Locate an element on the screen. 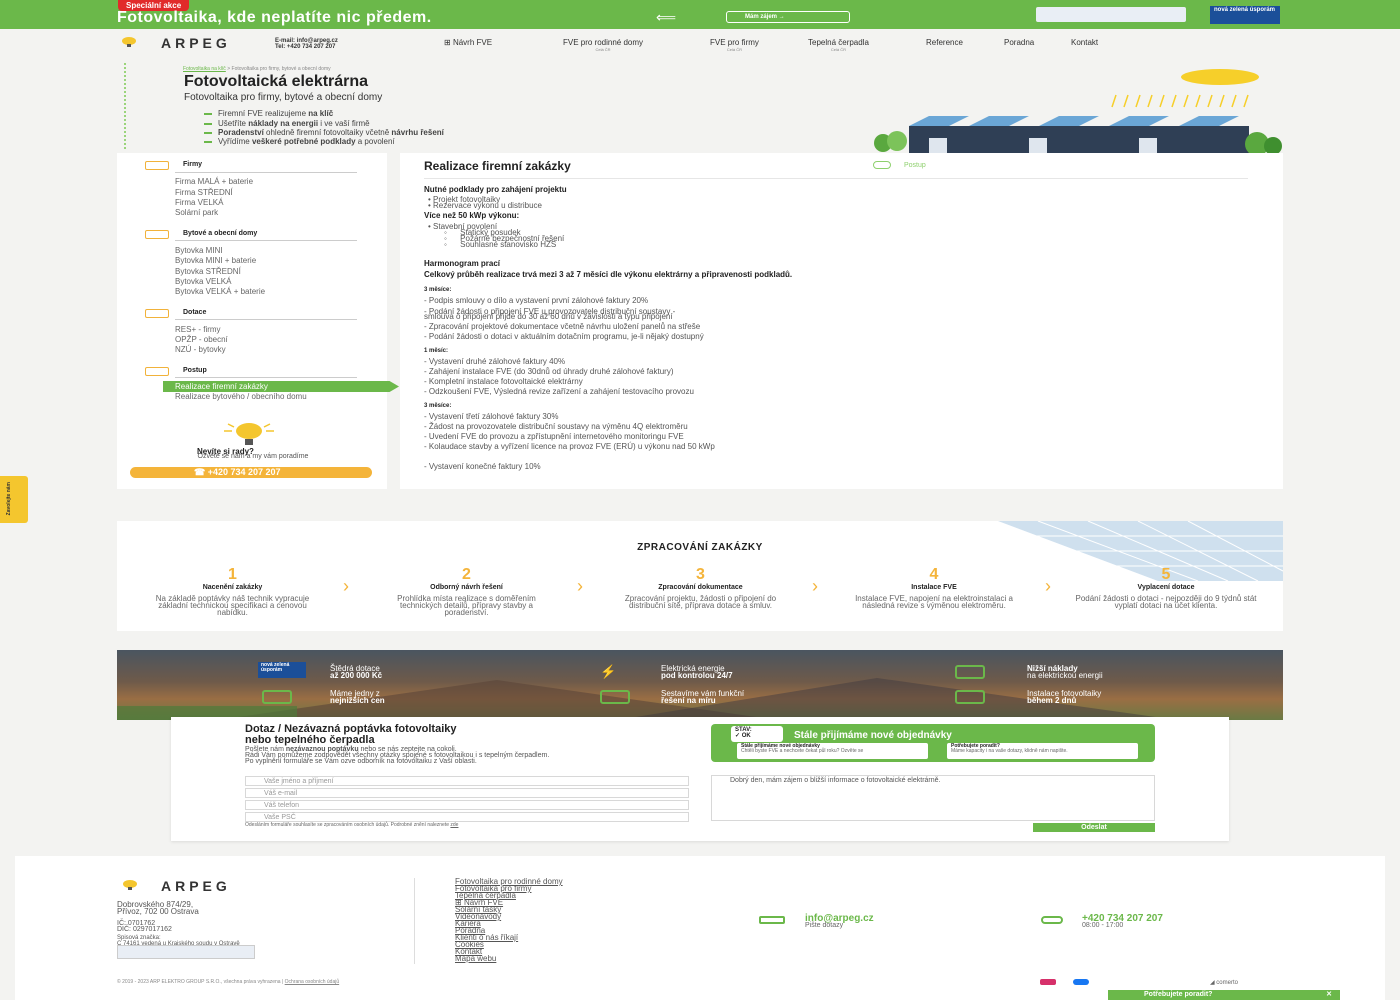  benefit-item: Sestavíme vám funkční řešení na míru is located at coordinates (703, 697).